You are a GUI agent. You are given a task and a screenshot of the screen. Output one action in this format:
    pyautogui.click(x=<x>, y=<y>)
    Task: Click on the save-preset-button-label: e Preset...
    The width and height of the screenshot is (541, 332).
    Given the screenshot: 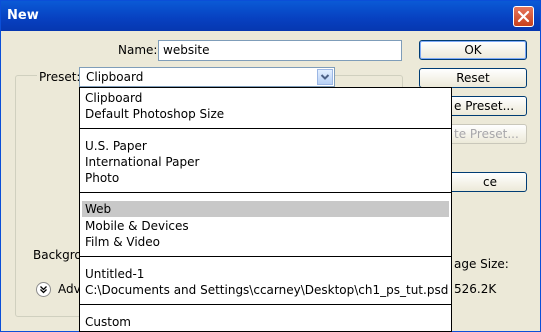 What is the action you would take?
    pyautogui.click(x=484, y=106)
    